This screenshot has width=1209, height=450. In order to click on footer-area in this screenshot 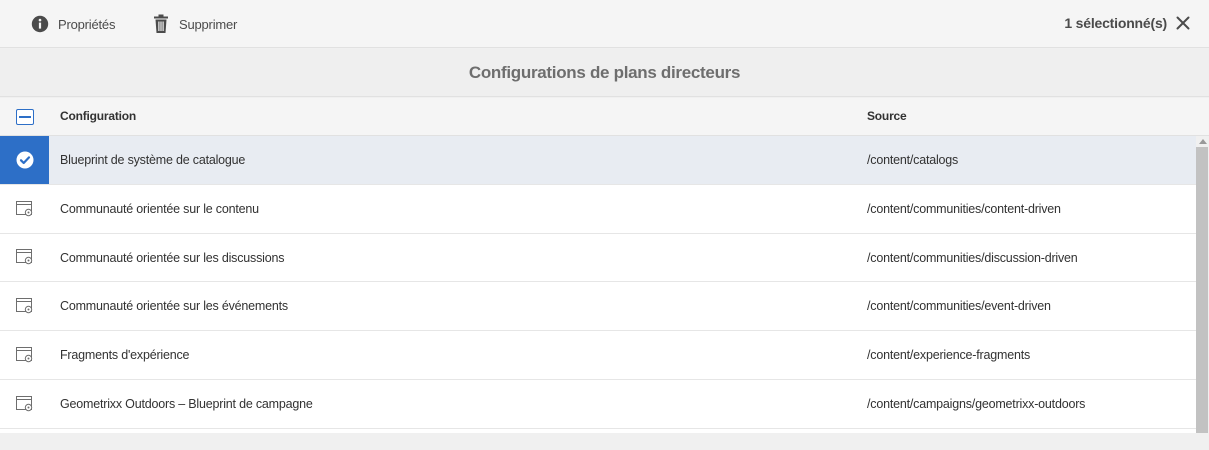, I will do `click(604, 441)`.